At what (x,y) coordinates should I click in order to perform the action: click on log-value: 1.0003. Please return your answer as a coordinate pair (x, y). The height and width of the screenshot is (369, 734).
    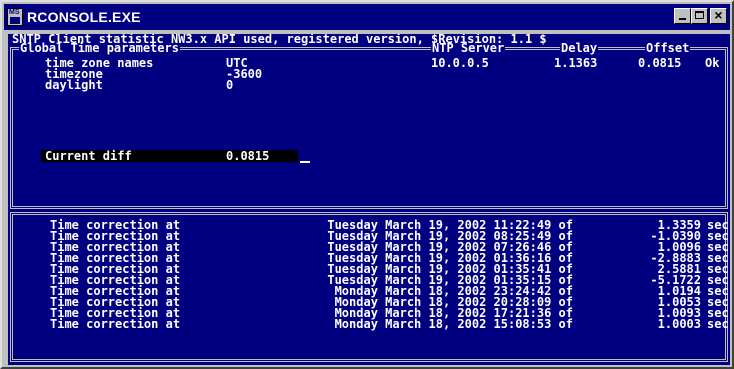
    Looking at the image, I should click on (679, 324).